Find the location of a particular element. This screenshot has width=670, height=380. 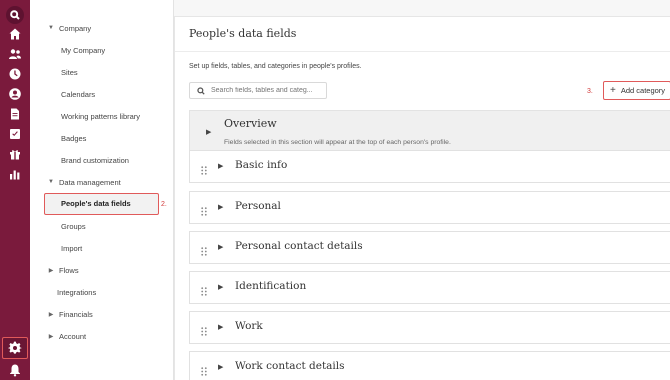

nav-item-my-company: My Company is located at coordinates (83, 50).